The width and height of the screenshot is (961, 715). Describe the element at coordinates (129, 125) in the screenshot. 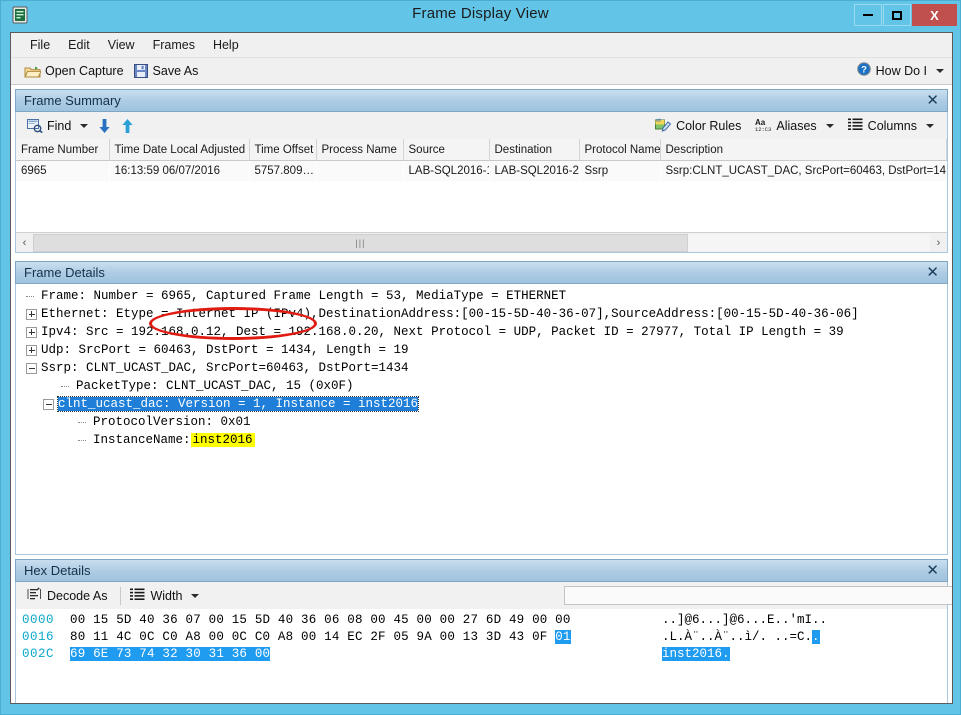

I see `find-previous-button` at that location.